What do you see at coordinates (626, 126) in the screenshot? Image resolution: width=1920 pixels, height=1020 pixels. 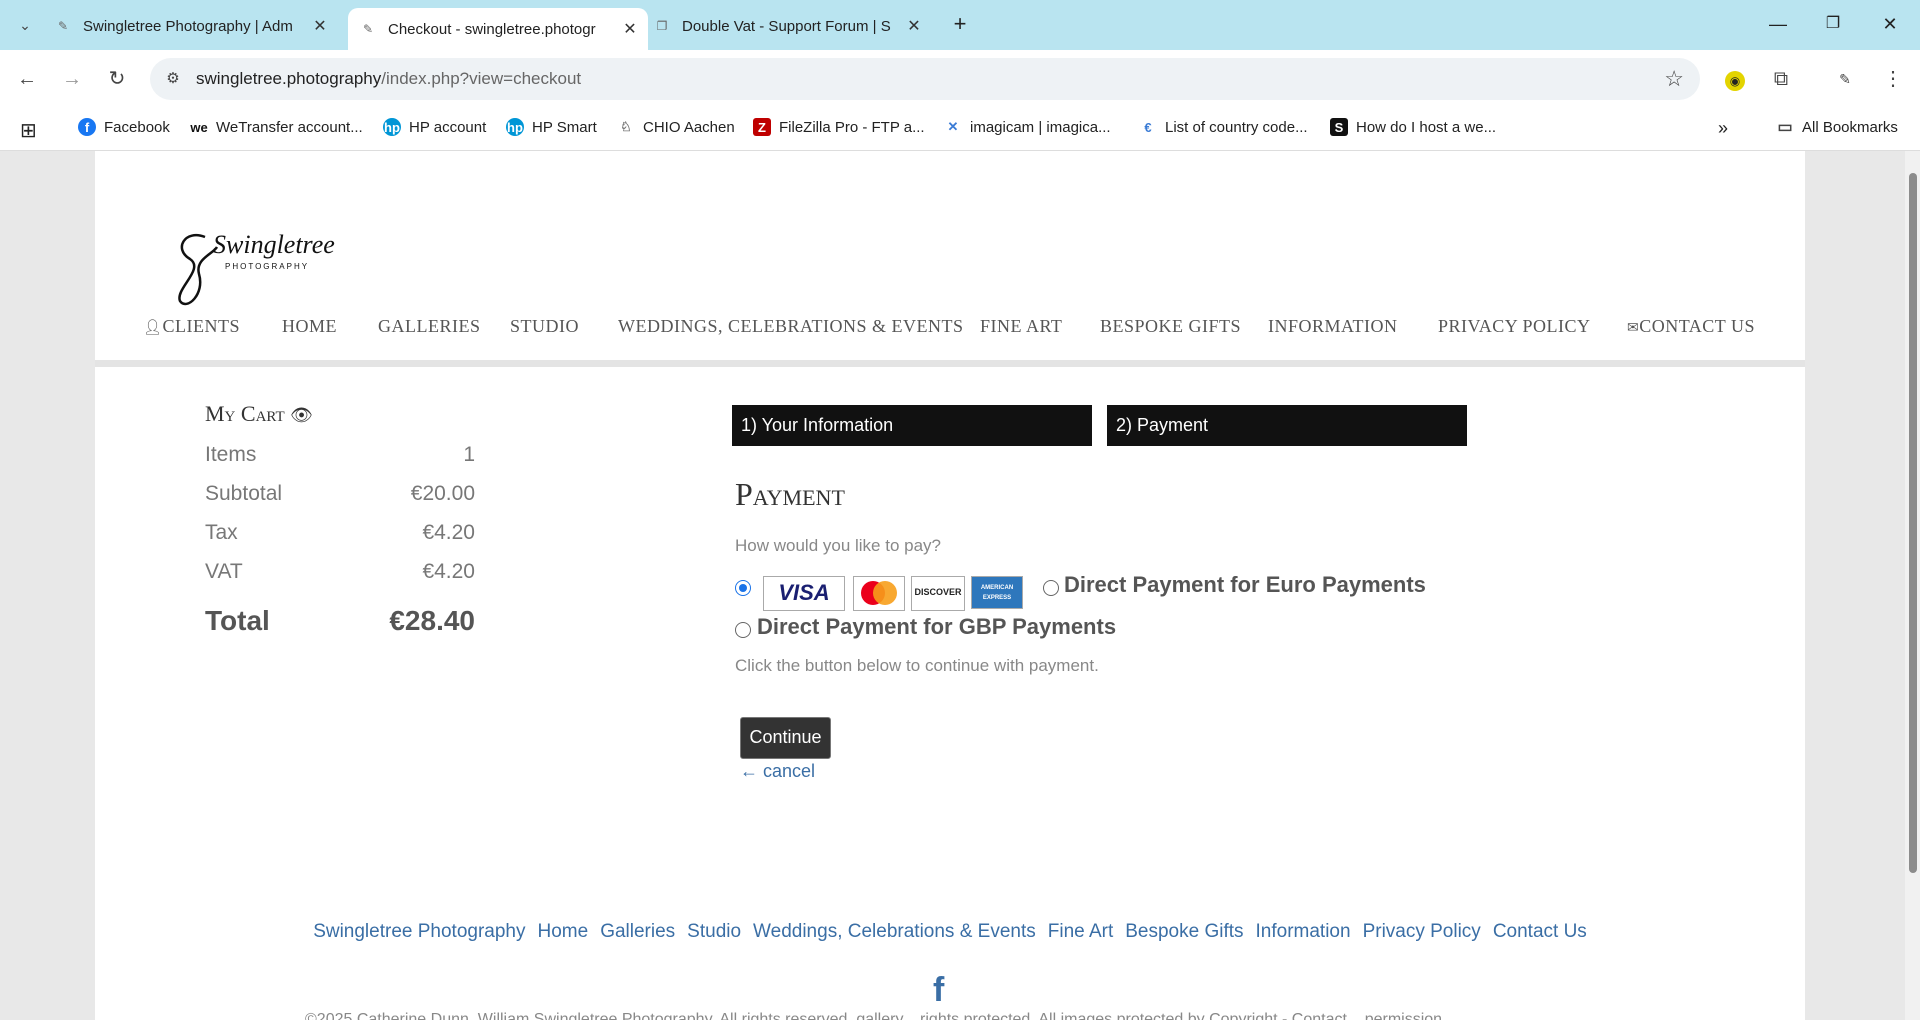 I see `chio-icon: ♘` at bounding box center [626, 126].